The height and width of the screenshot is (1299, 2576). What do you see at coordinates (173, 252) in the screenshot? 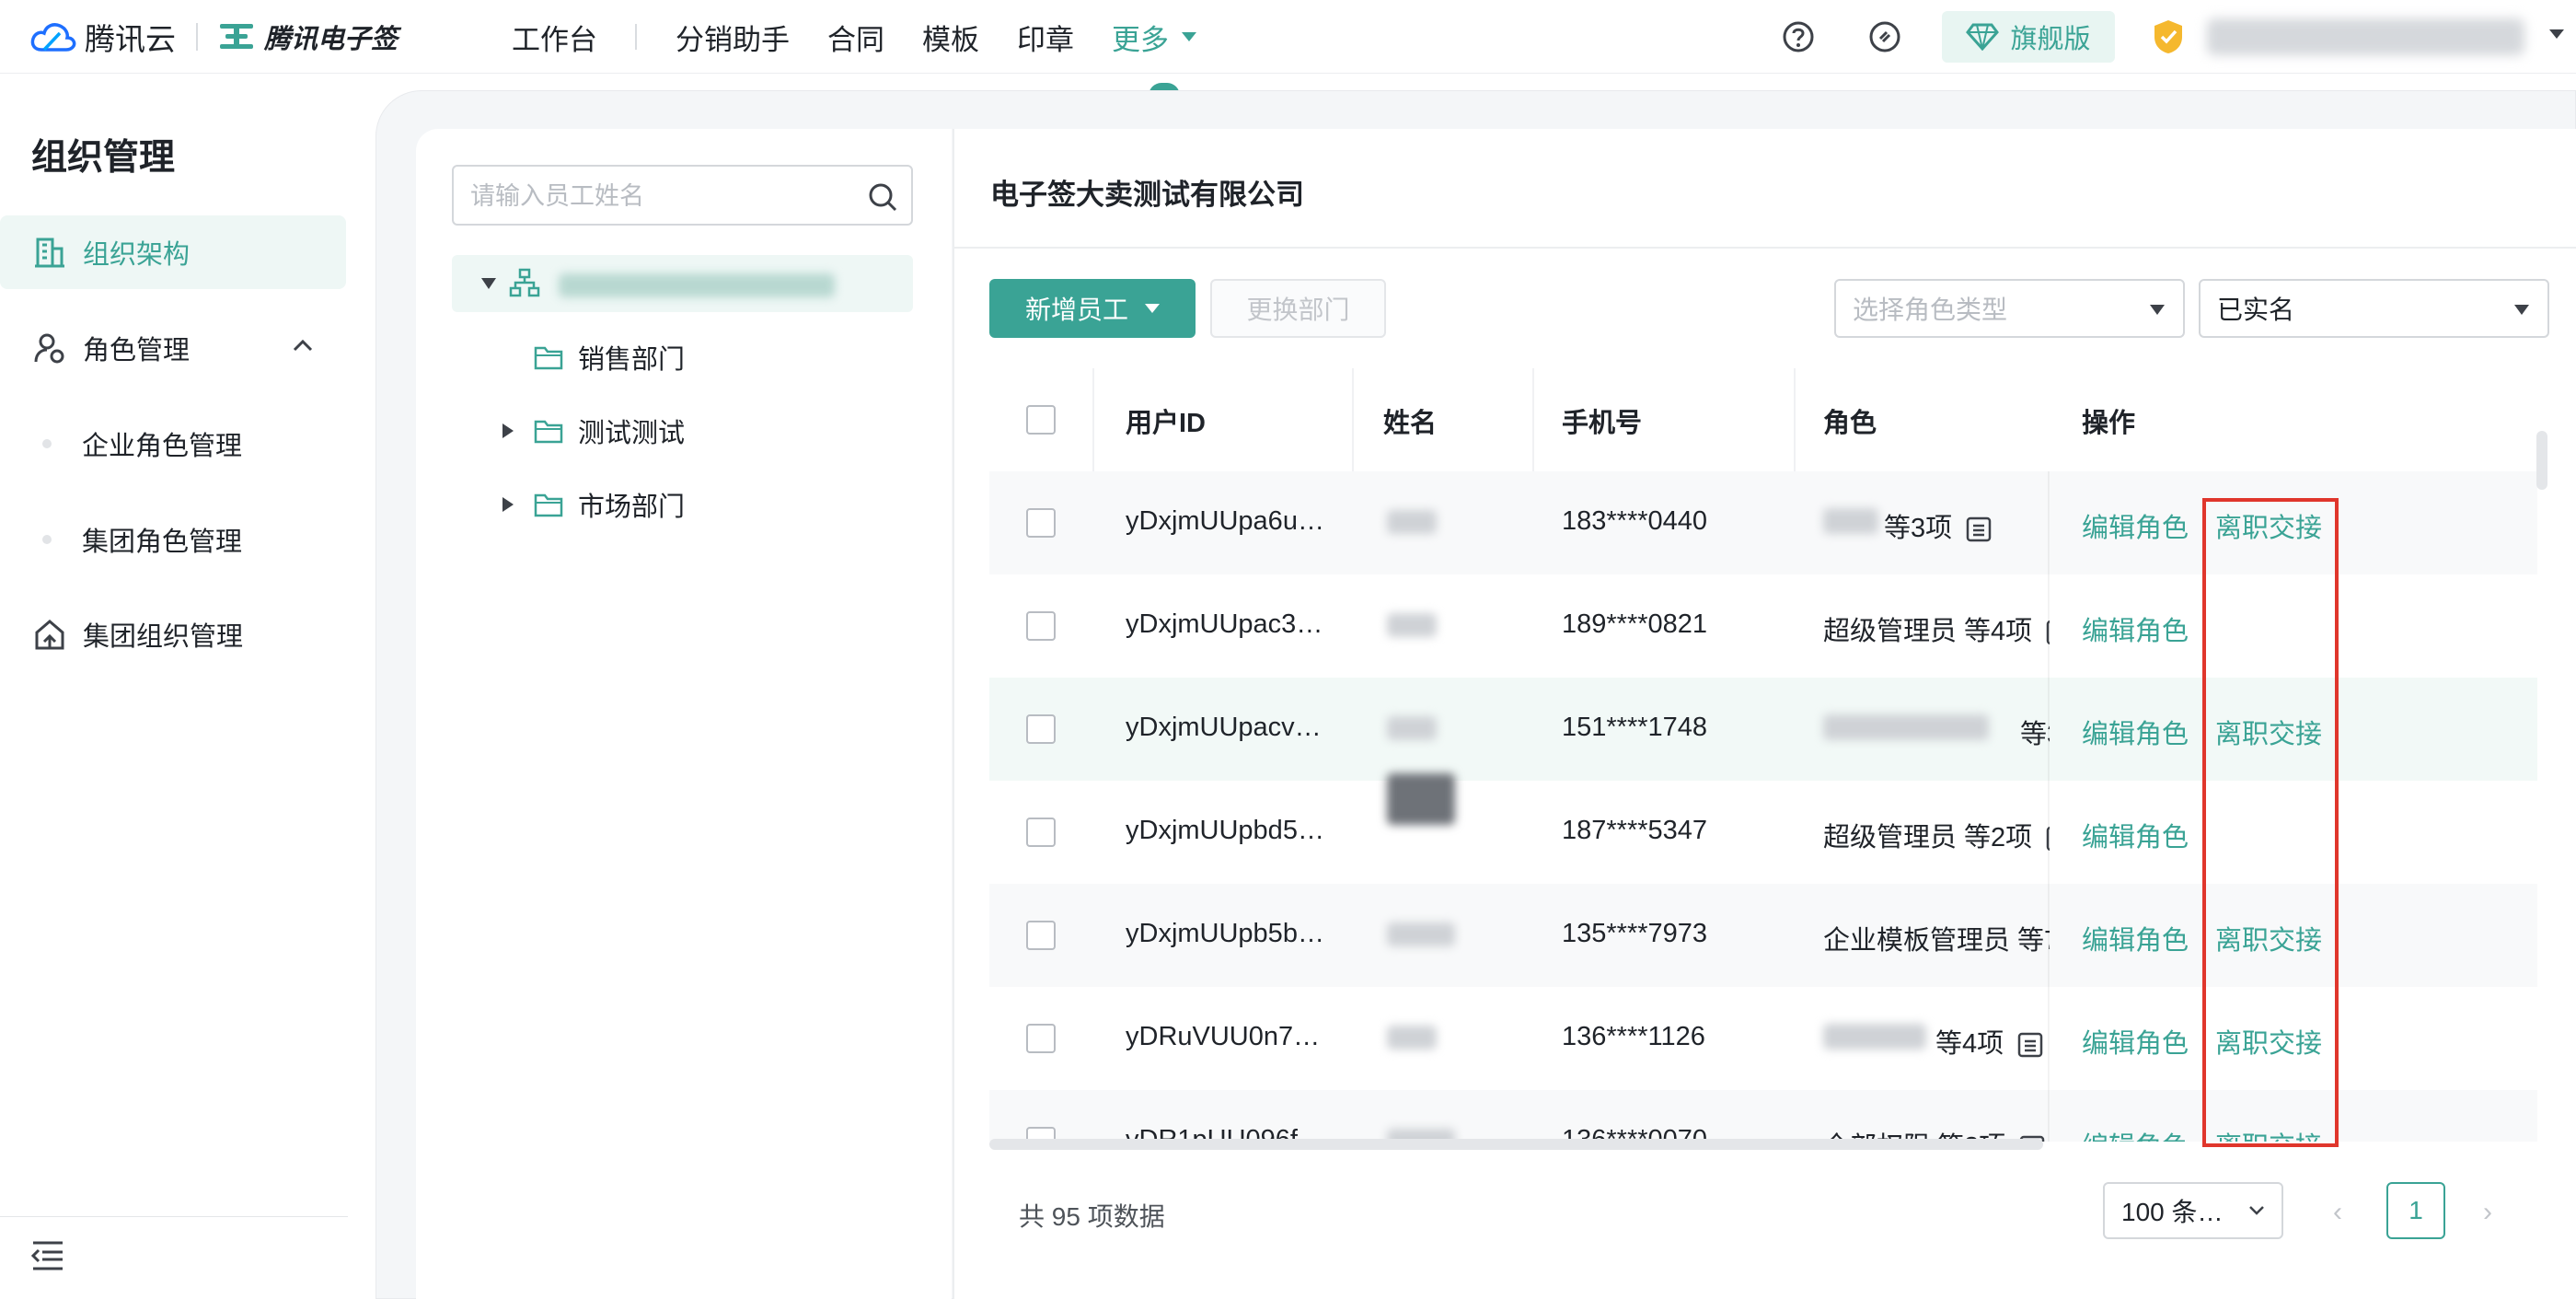
I see `sidebar-item-org-structure: 组织架构` at bounding box center [173, 252].